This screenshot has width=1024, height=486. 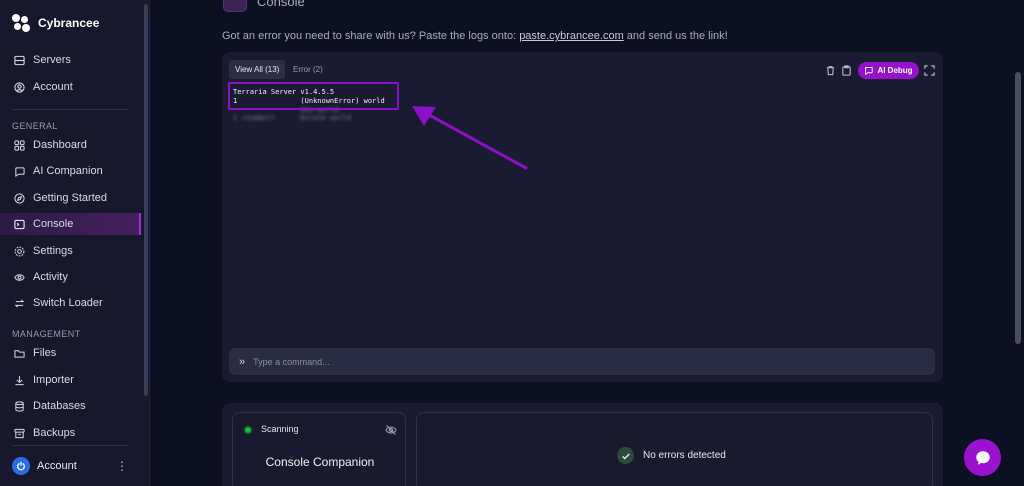 I want to click on sidebar-item-servers: Servers, so click(x=74, y=60).